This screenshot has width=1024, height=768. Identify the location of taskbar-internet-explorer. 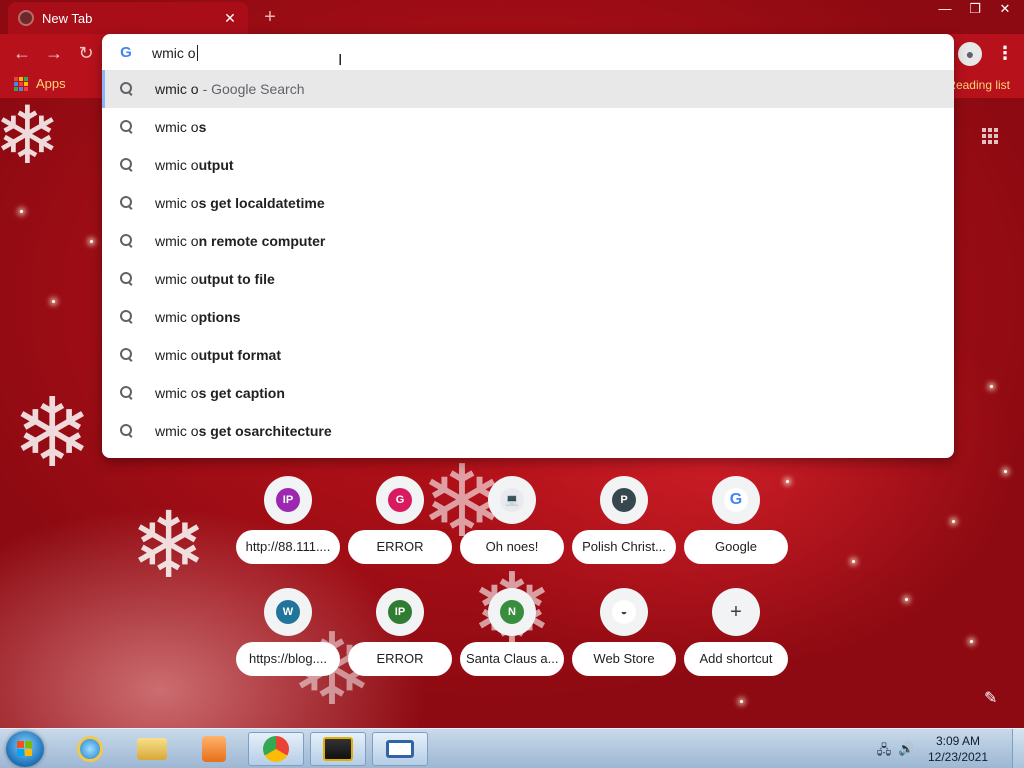
(90, 749).